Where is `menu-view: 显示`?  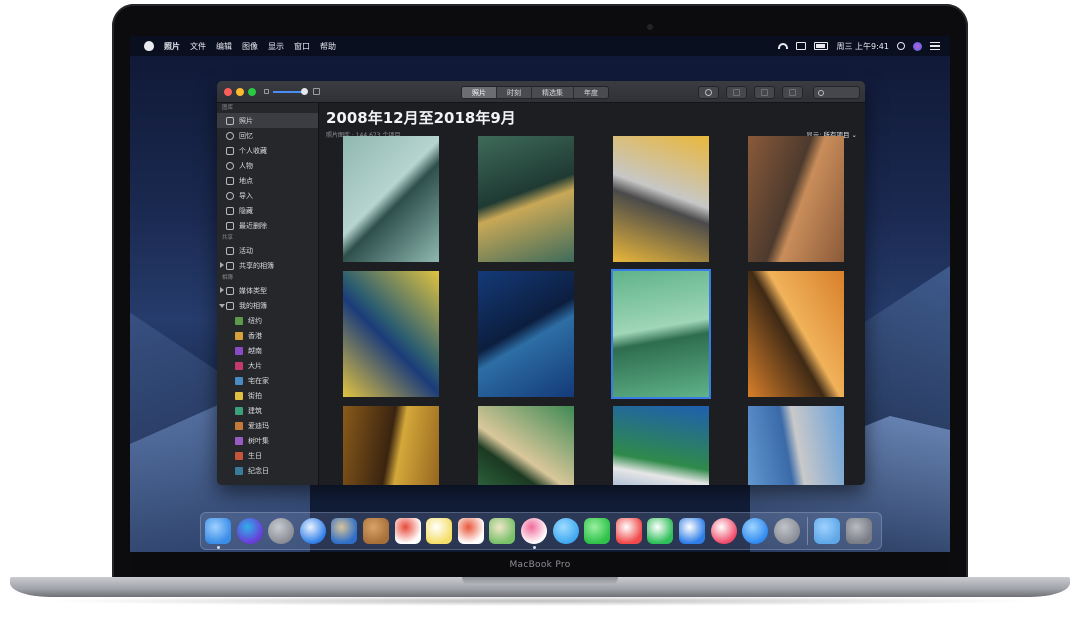
menu-view: 显示 is located at coordinates (276, 46).